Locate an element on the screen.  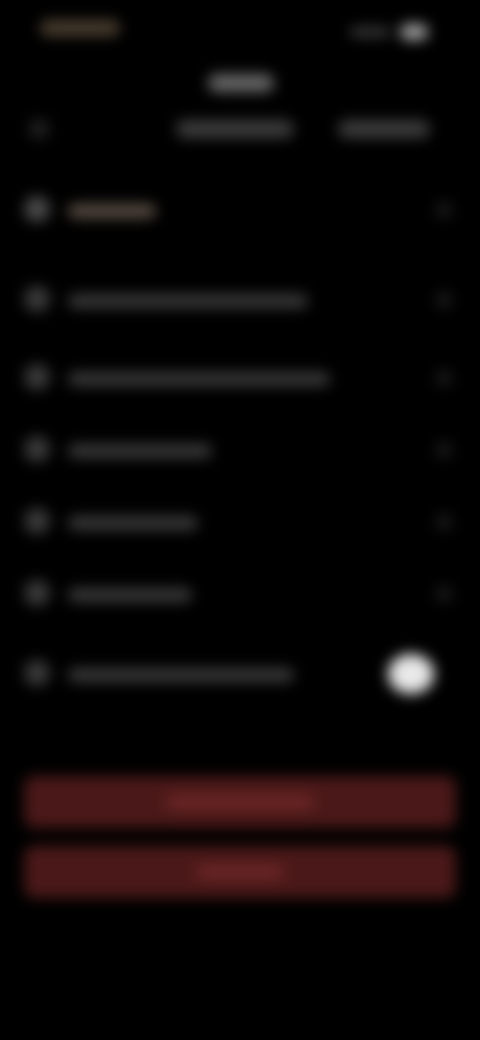
page-title is located at coordinates (241, 83).